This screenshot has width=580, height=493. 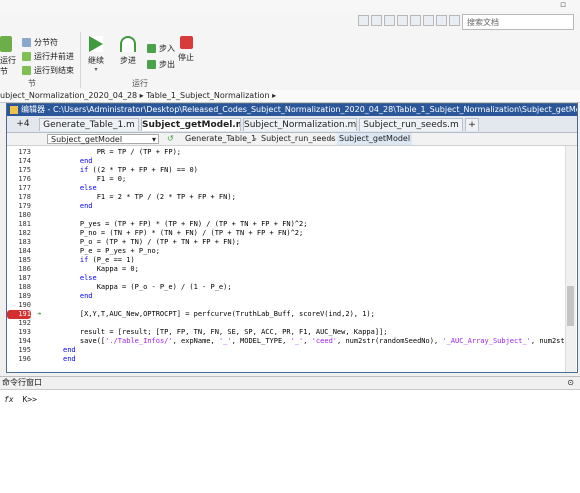 I want to click on code-line: 177 else, so click(x=286, y=188).